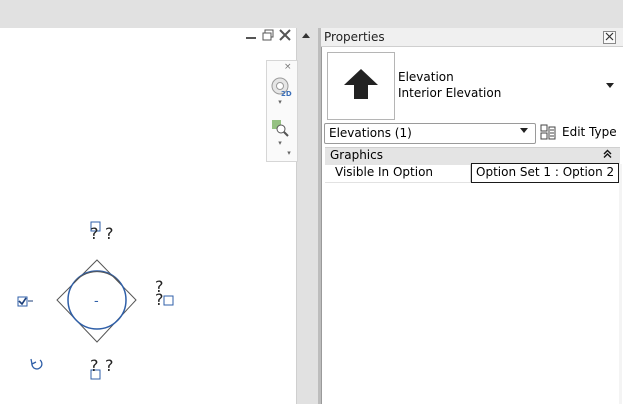 The width and height of the screenshot is (623, 404). I want to click on section-label: Graphics, so click(356, 155).